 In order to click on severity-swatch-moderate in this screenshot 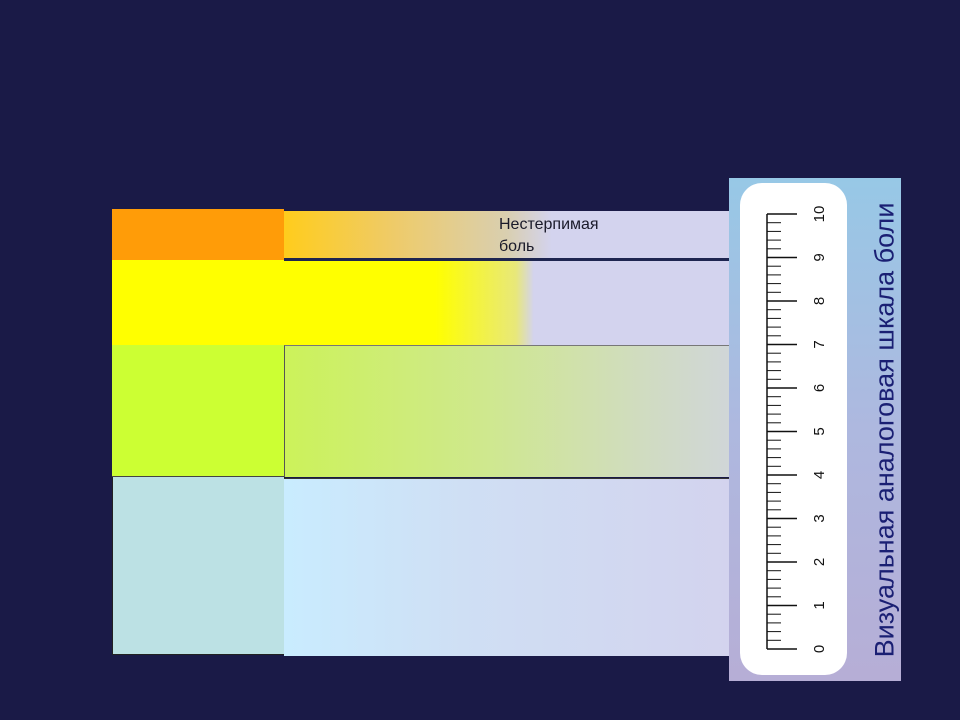, I will do `click(198, 411)`.